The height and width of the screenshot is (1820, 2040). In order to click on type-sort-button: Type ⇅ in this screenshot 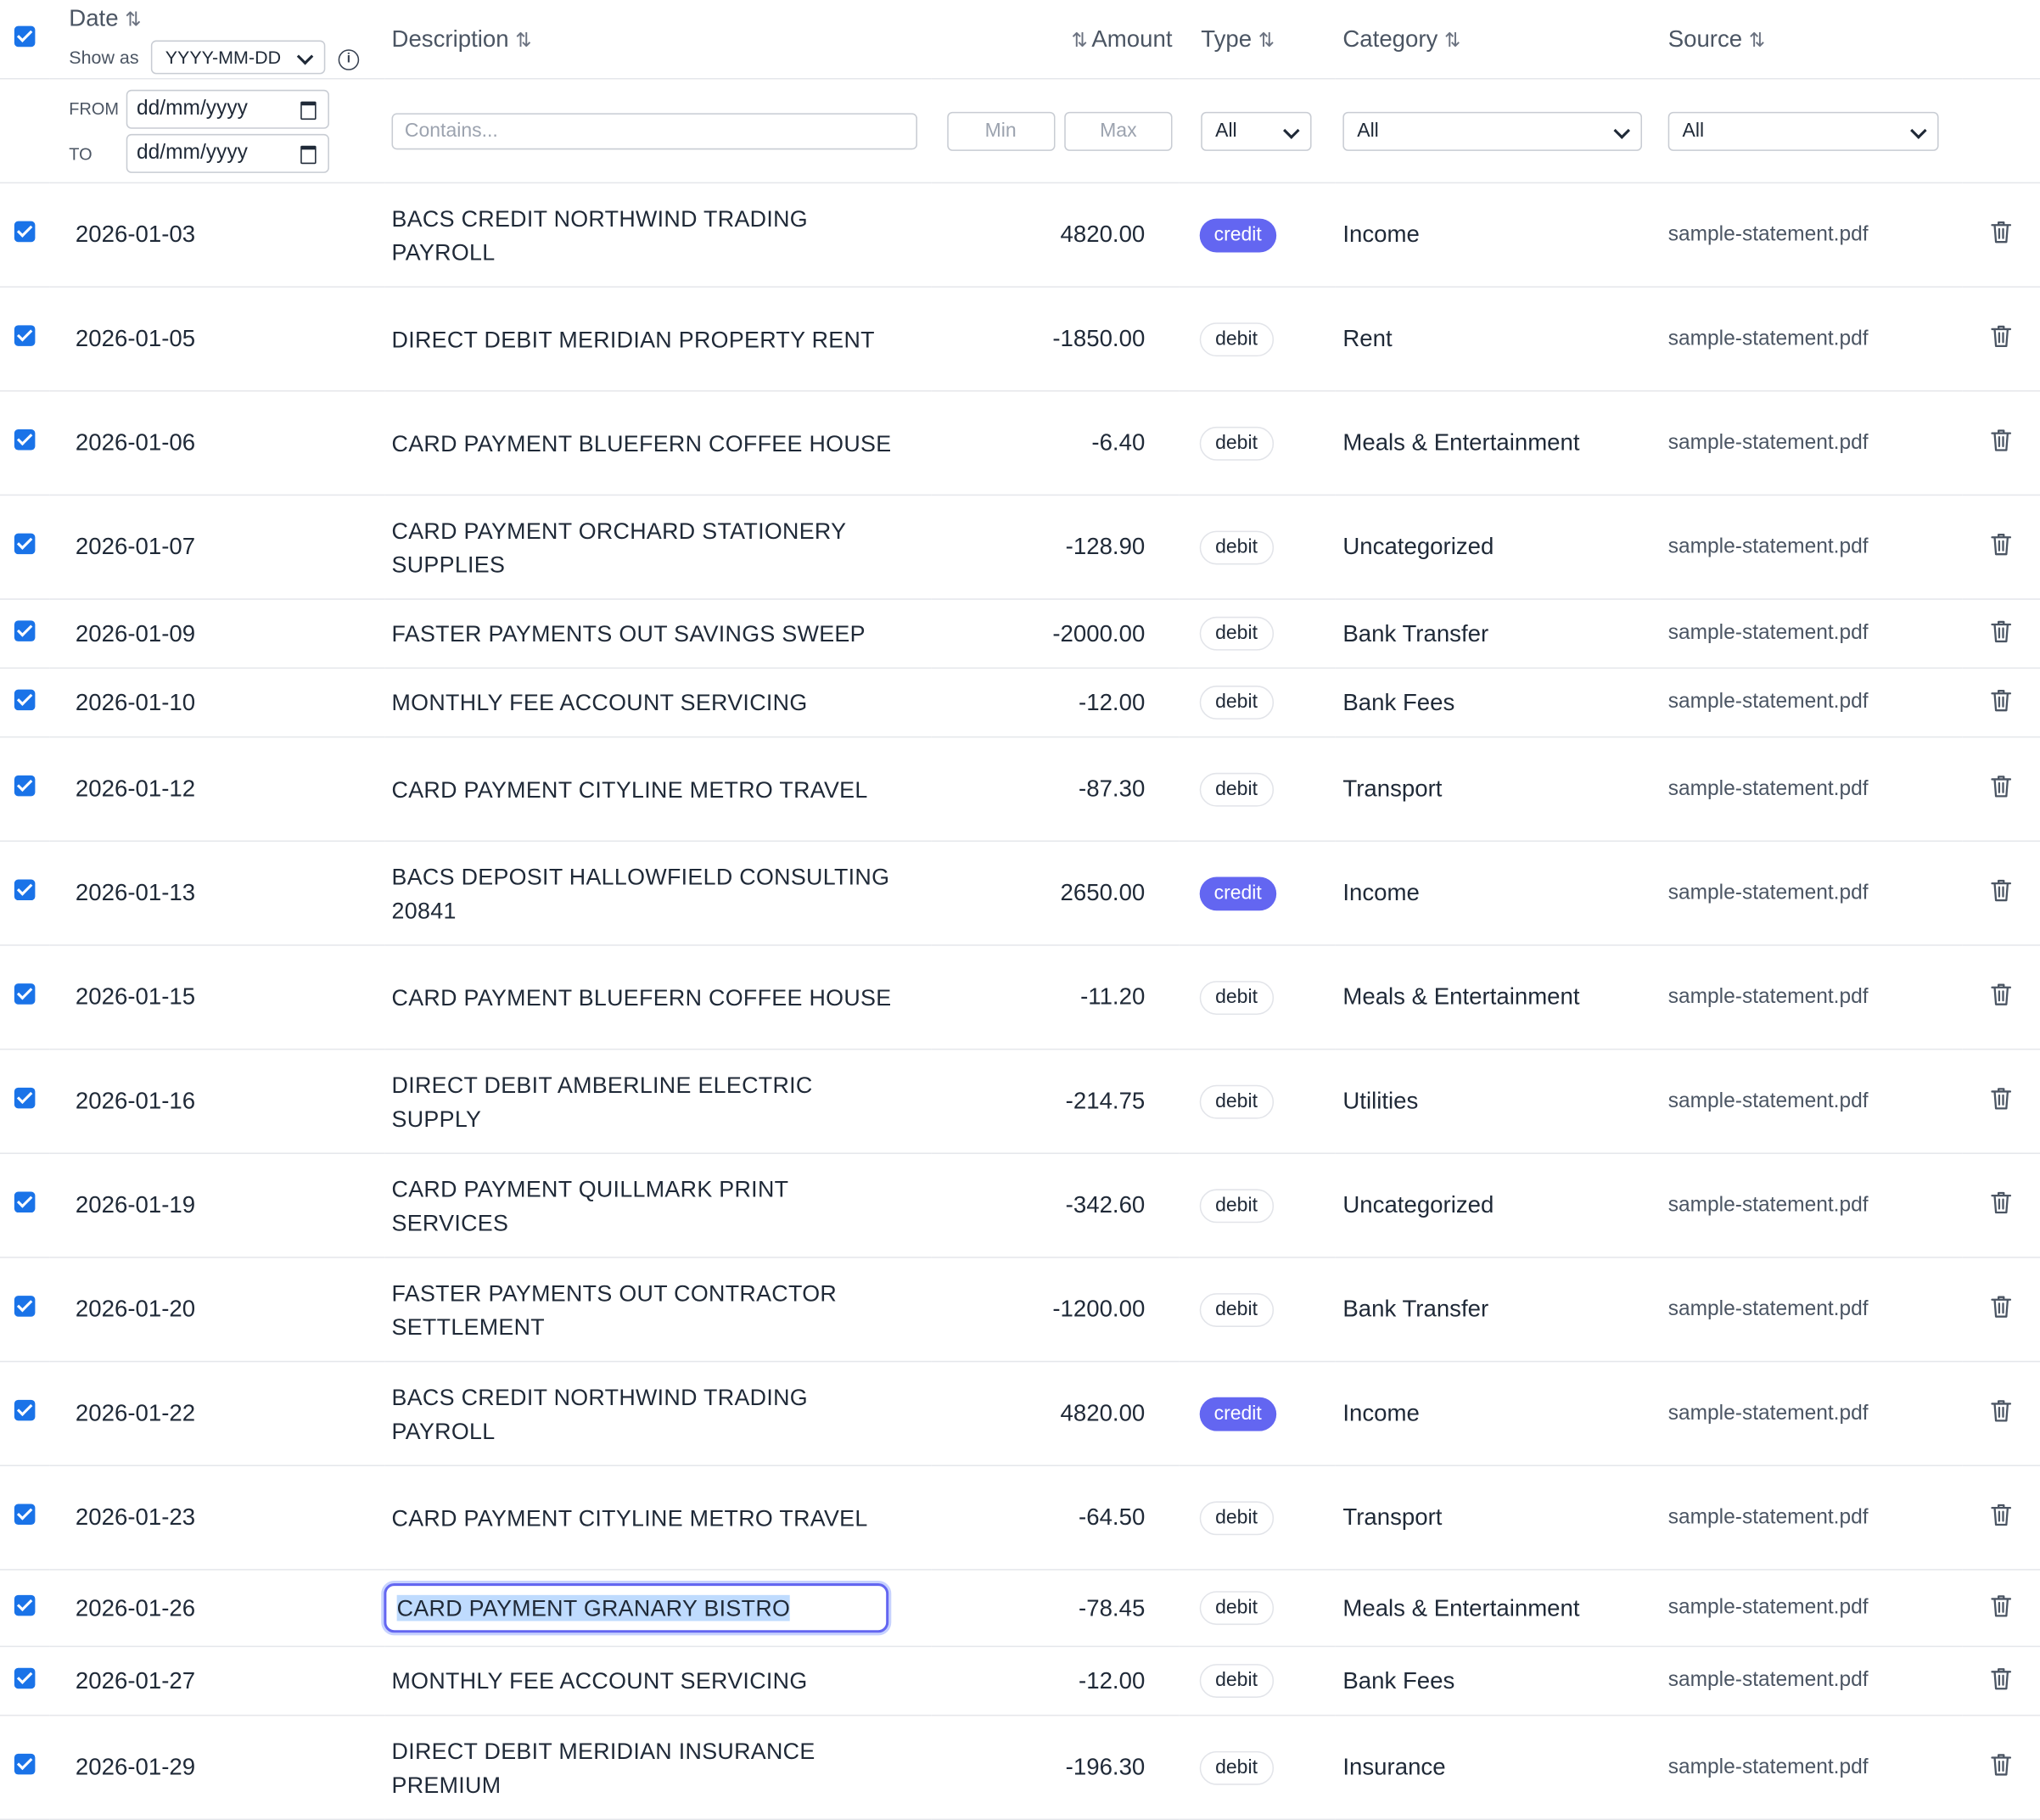, I will do `click(1257, 39)`.